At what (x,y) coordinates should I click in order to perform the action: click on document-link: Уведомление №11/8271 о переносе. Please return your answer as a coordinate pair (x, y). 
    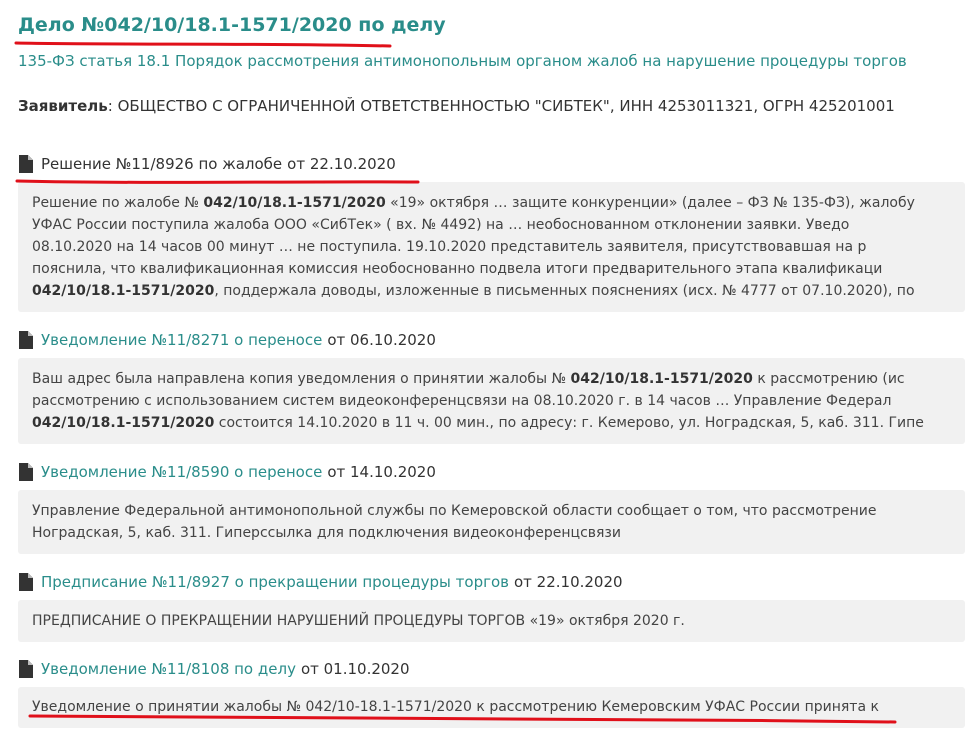
    Looking at the image, I should click on (181, 340).